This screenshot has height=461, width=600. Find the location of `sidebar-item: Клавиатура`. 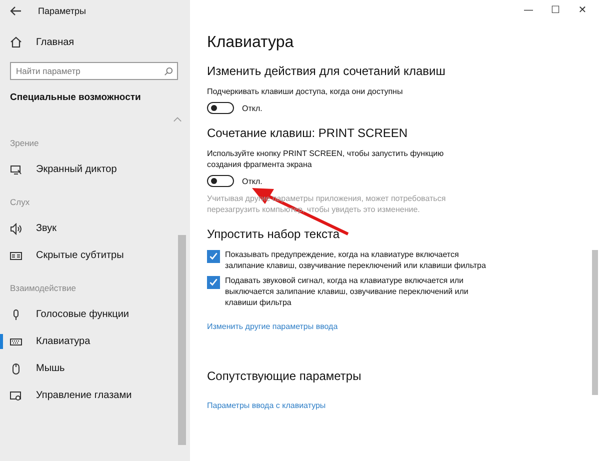

sidebar-item: Клавиатура is located at coordinates (95, 341).